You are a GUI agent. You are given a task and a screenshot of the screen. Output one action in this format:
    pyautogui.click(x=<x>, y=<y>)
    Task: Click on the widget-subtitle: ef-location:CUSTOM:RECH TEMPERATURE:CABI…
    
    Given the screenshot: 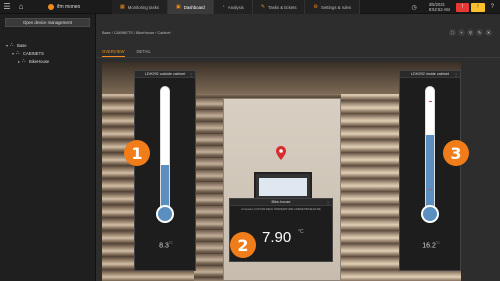 What is the action you would take?
    pyautogui.click(x=281, y=209)
    